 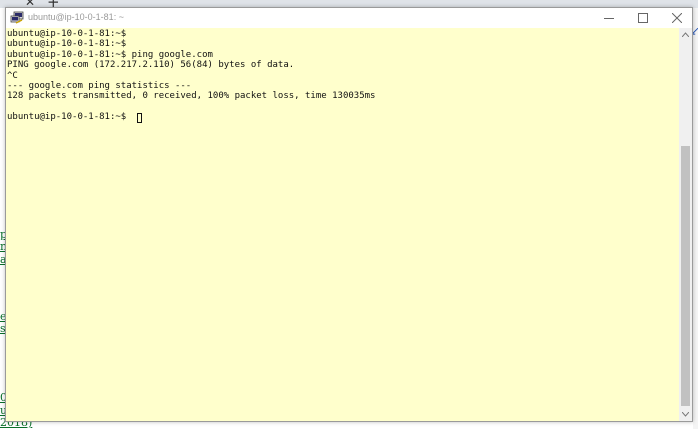 I want to click on maximize-icon, so click(x=643, y=18).